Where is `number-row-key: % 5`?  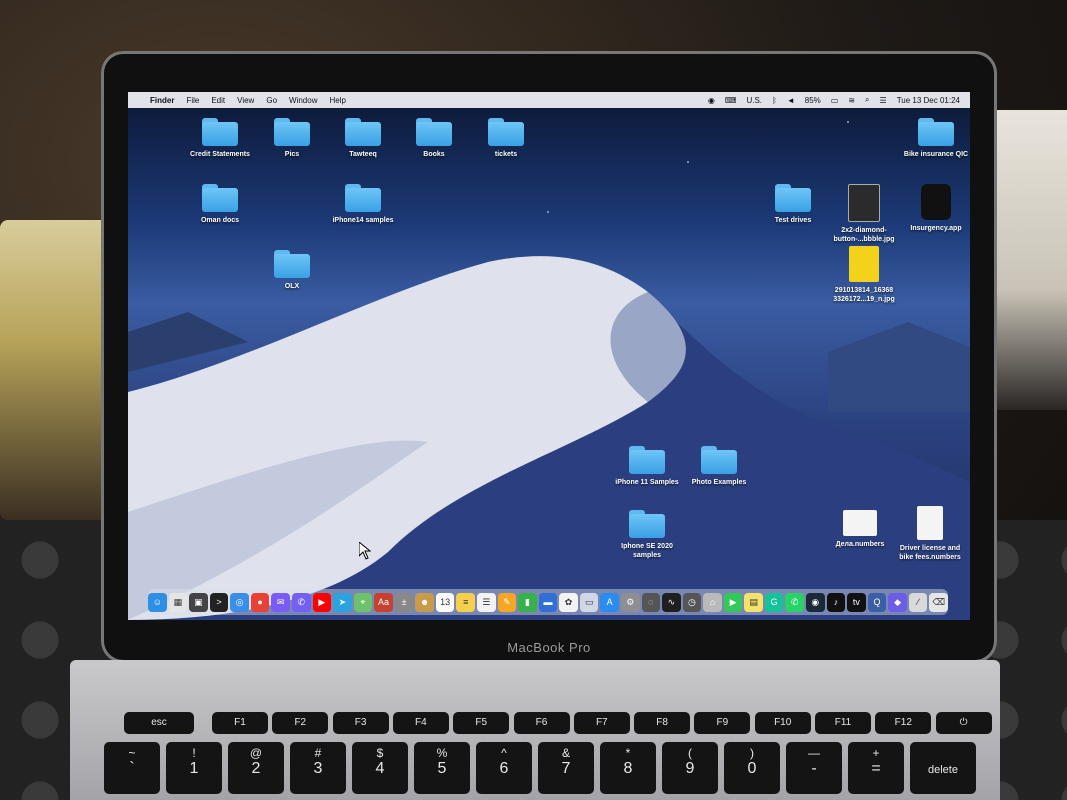
number-row-key: % 5 is located at coordinates (442, 768).